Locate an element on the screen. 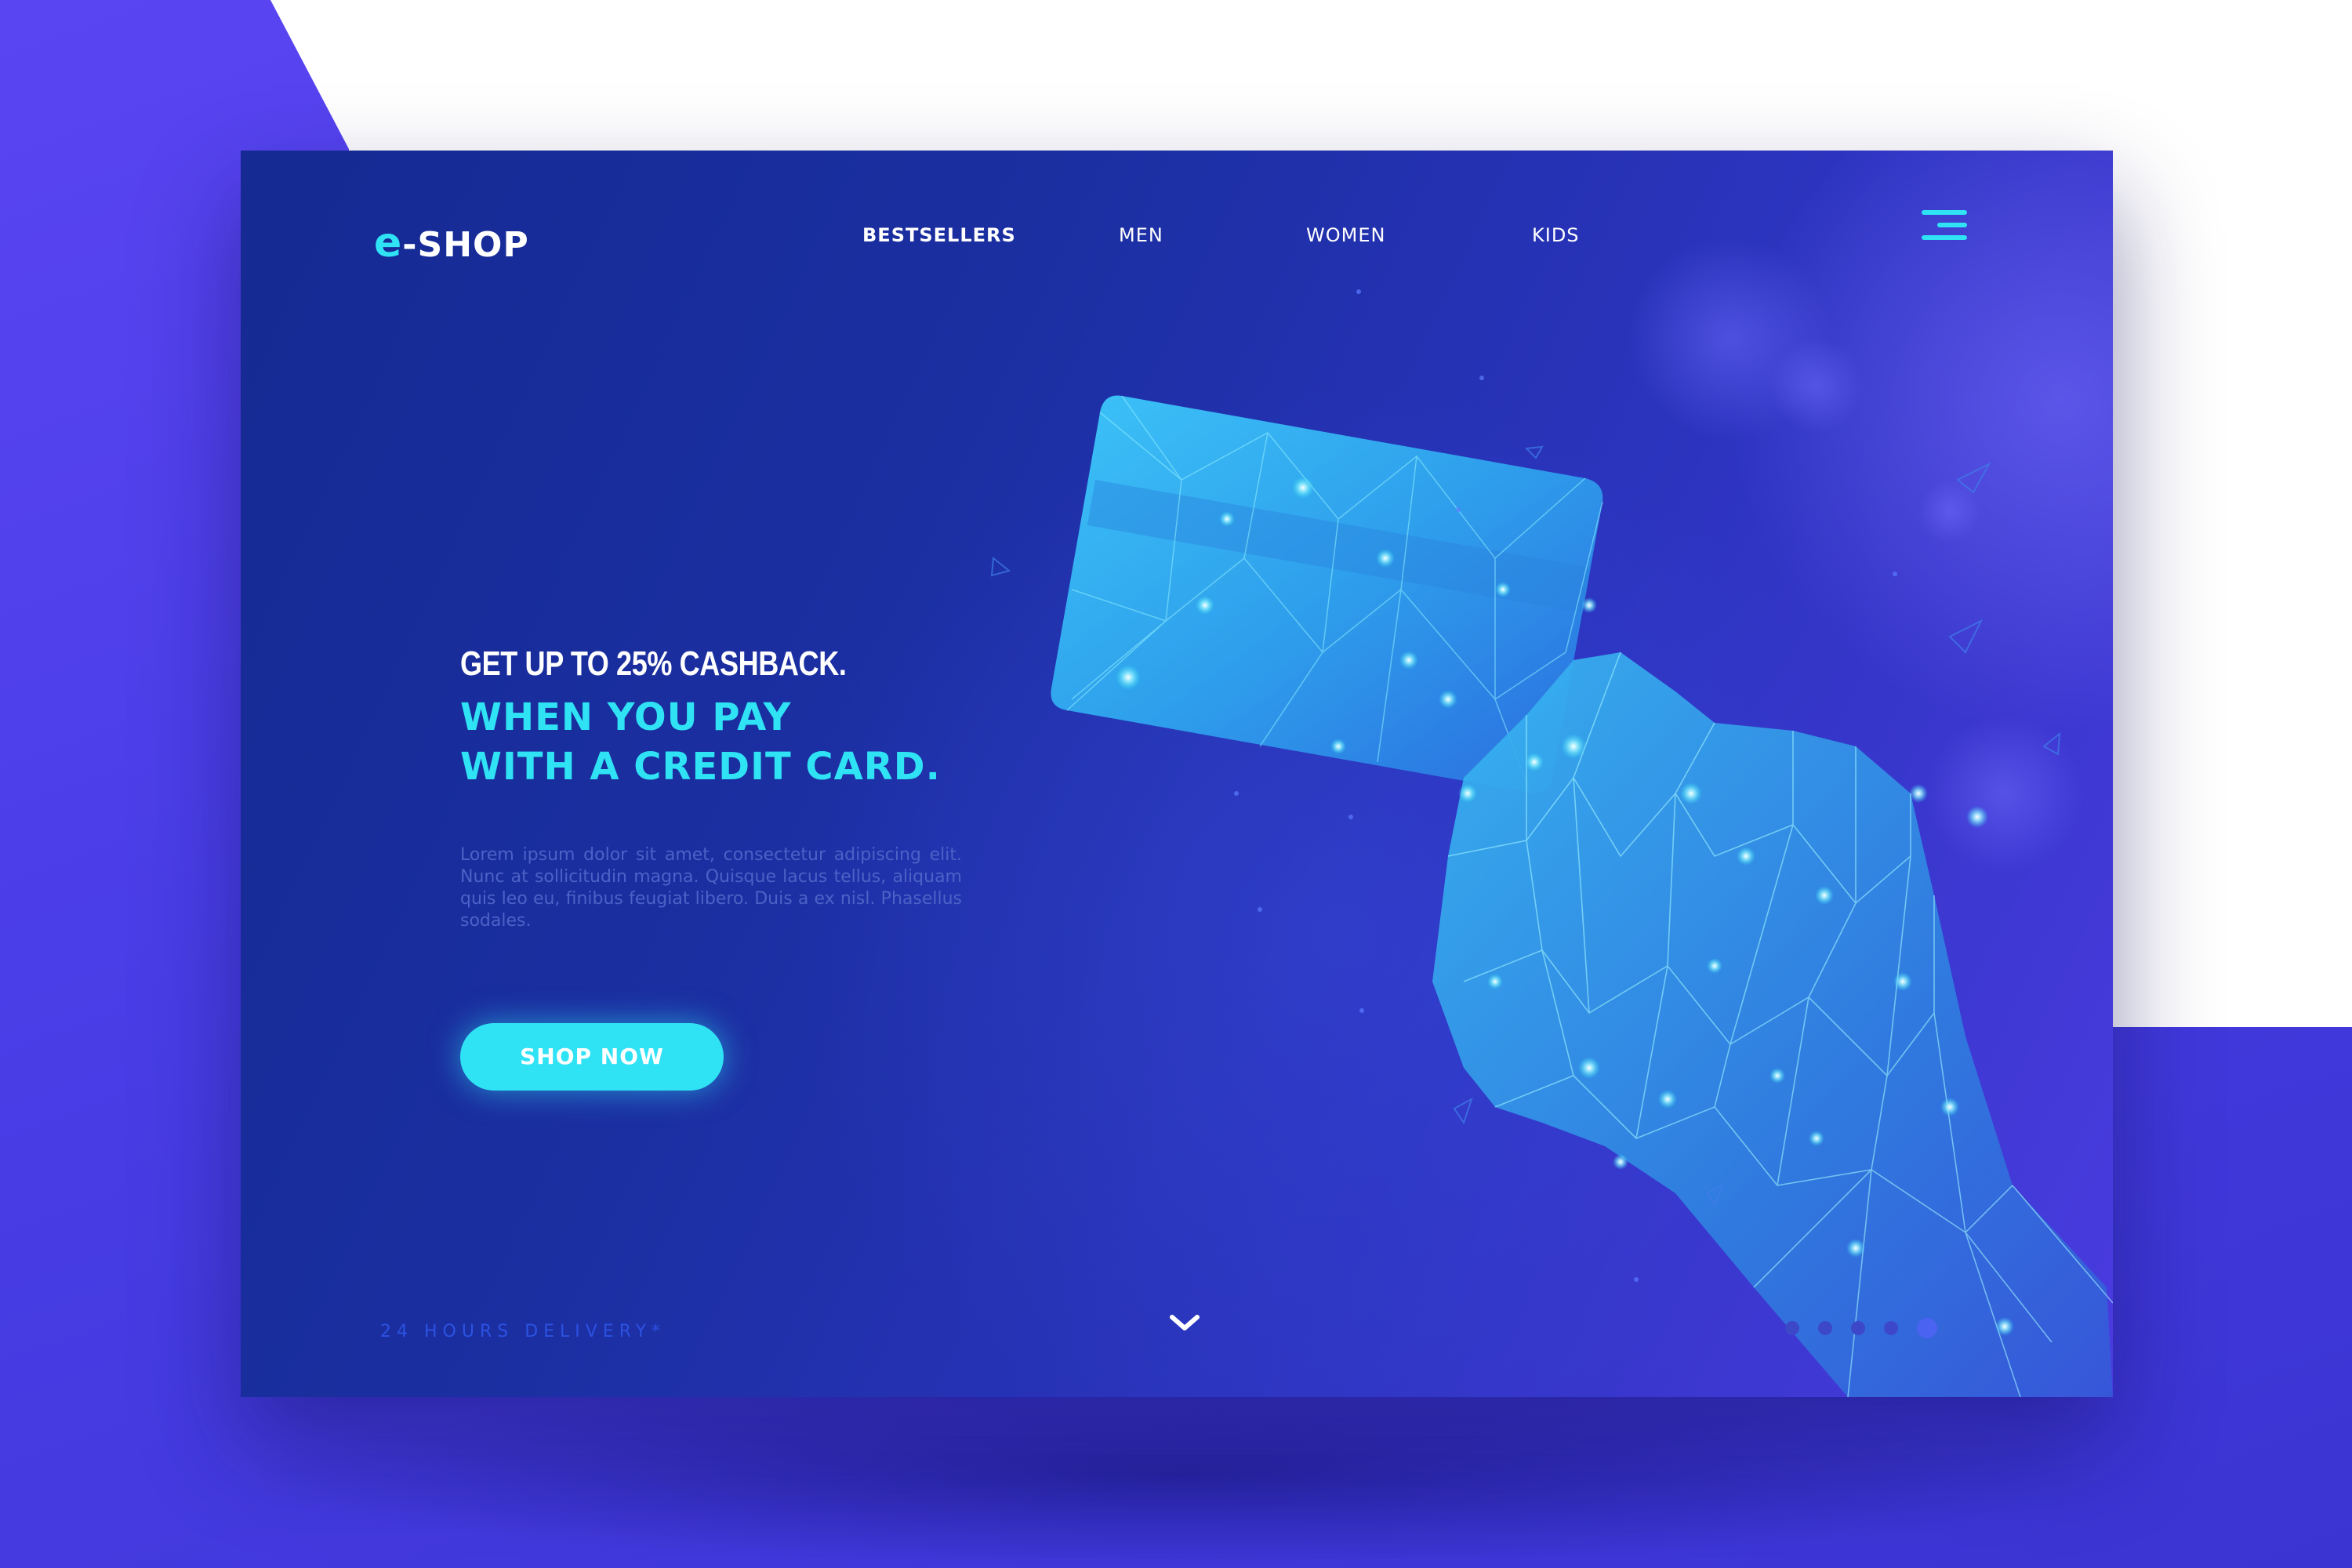 This screenshot has height=1568, width=2352. nav-men: MEN is located at coordinates (1141, 235).